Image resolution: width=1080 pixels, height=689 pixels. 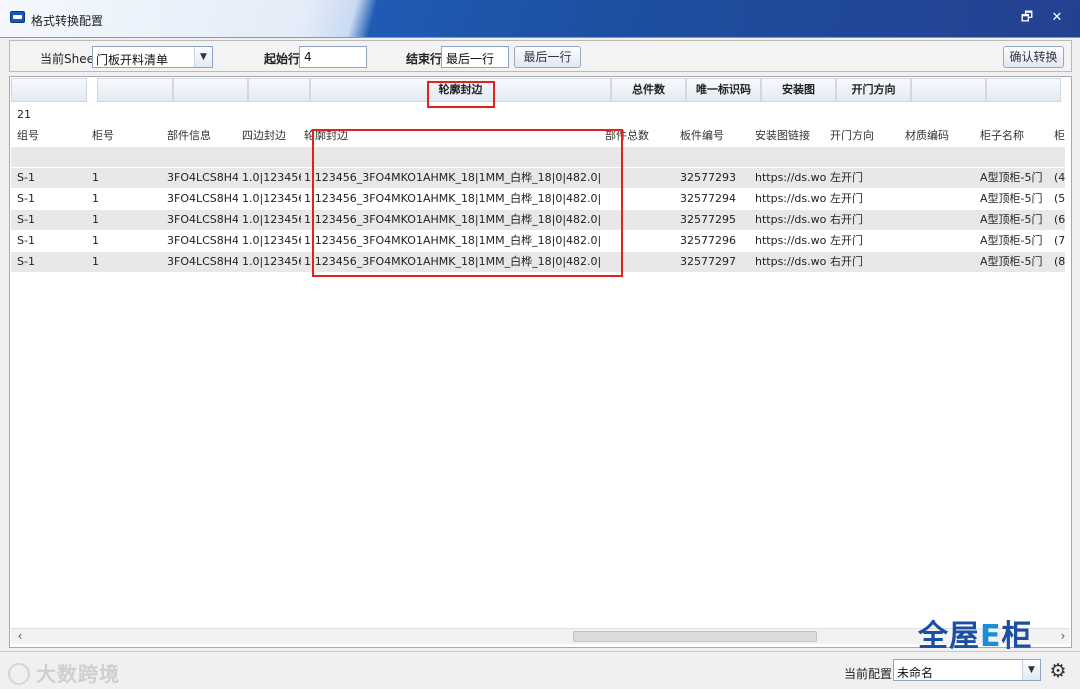 I want to click on horizontal-scrollbar: ‹ ›, so click(x=540, y=636).